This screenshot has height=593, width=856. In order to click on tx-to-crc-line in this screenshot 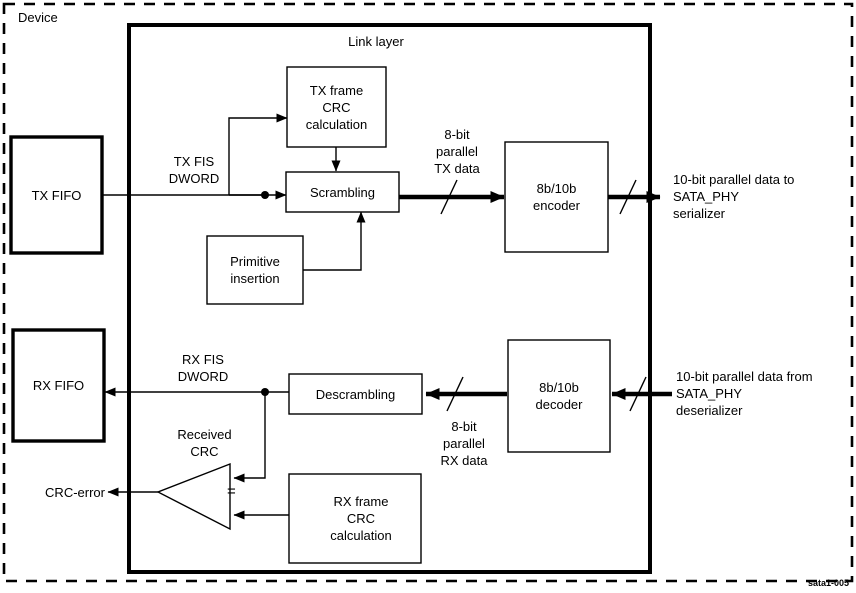, I will do `click(258, 154)`.